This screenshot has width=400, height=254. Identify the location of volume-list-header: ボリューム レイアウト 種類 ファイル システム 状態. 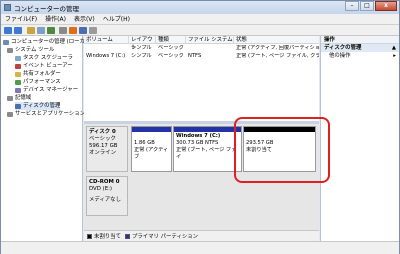
(201, 43).